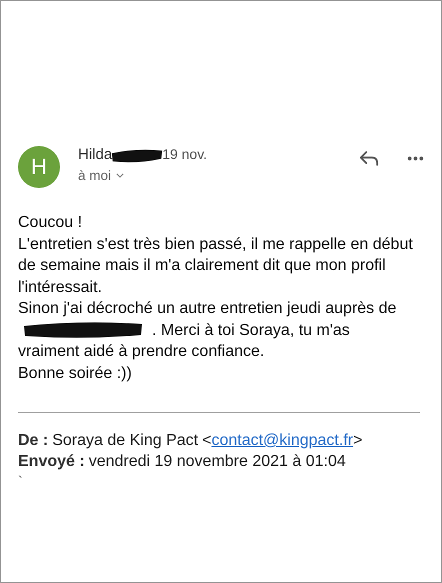 The height and width of the screenshot is (583, 442). I want to click on message-text: l'intéressait., so click(60, 288).